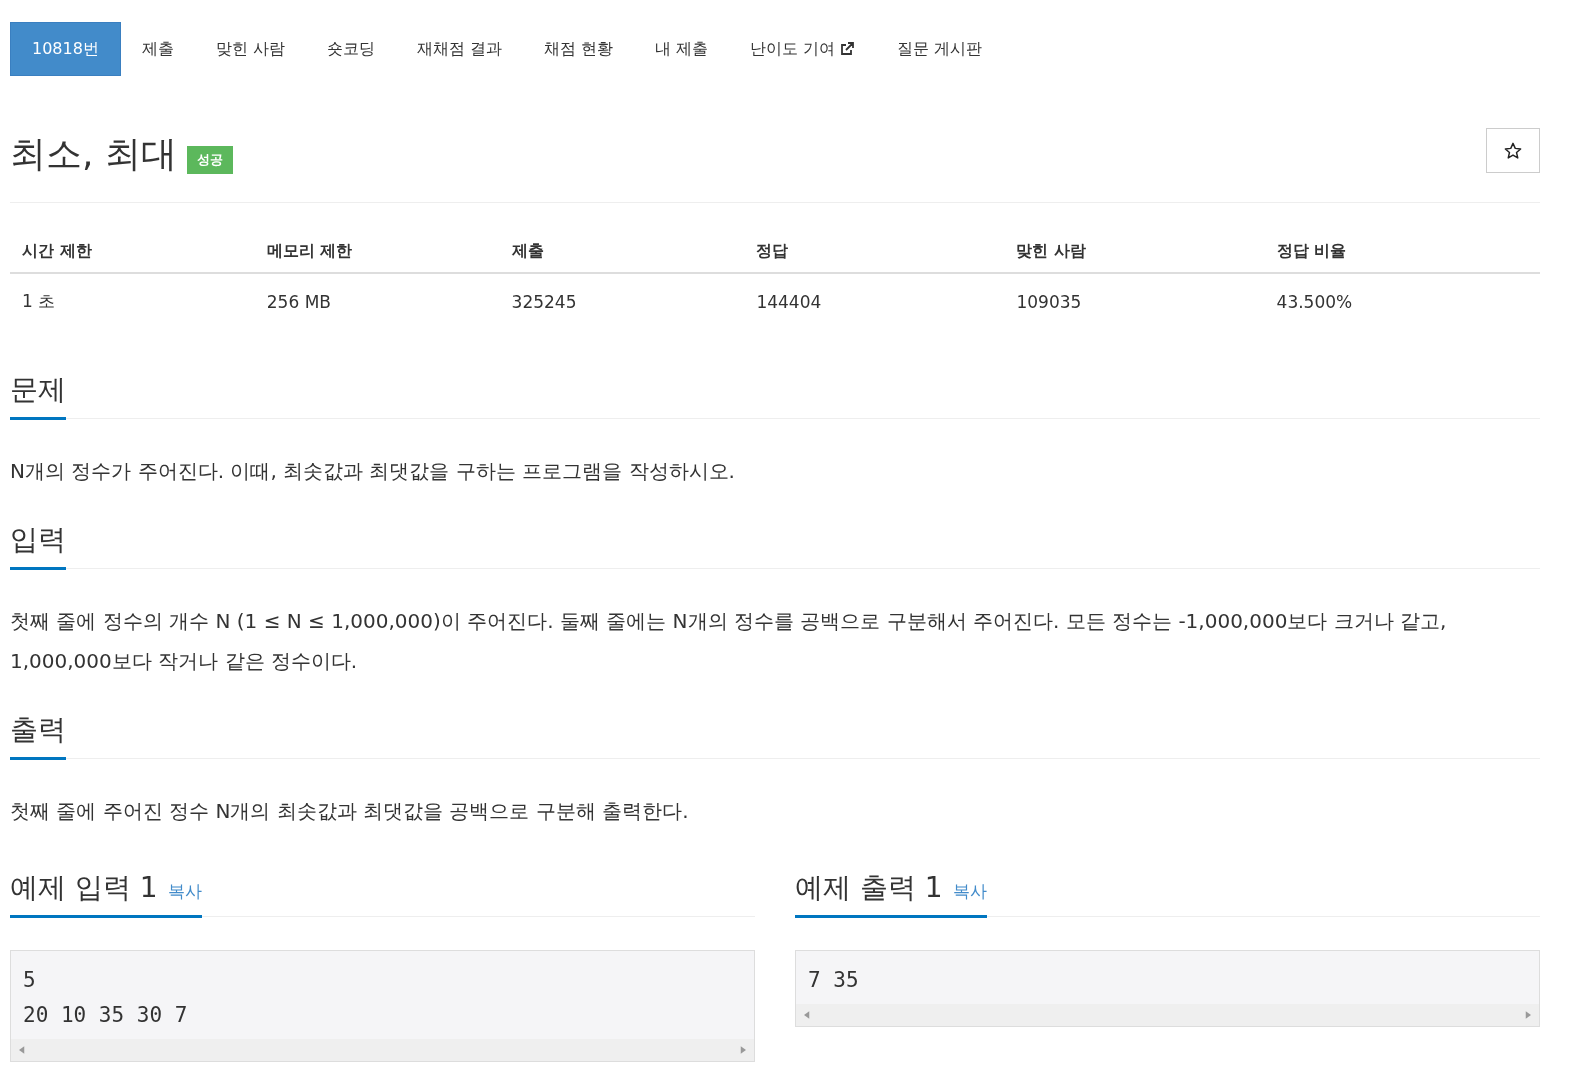 Image resolution: width=1578 pixels, height=1086 pixels. Describe the element at coordinates (1134, 301) in the screenshot. I see `table-cell: 109035` at that location.